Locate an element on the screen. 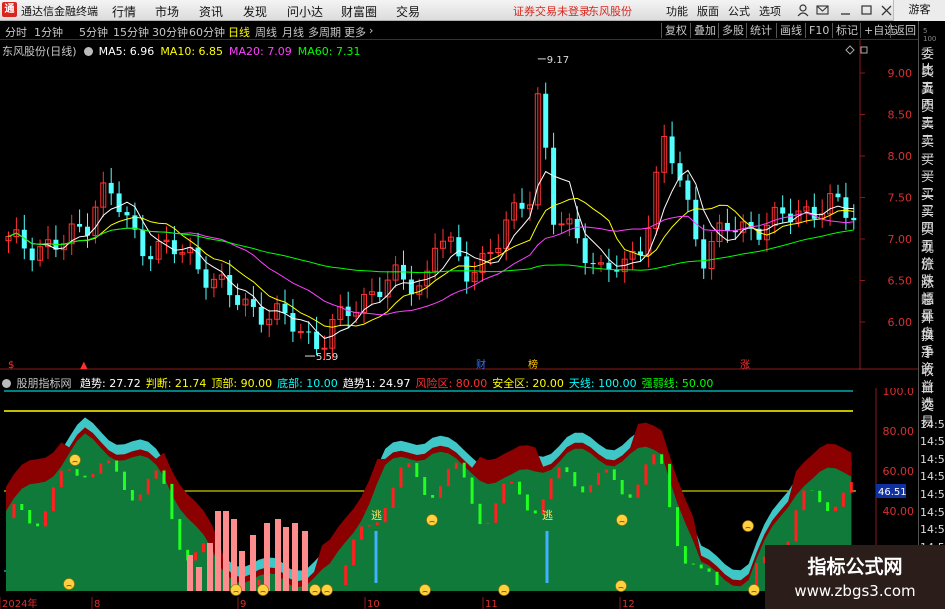 The width and height of the screenshot is (945, 609). event-marker: 财 is located at coordinates (481, 364).